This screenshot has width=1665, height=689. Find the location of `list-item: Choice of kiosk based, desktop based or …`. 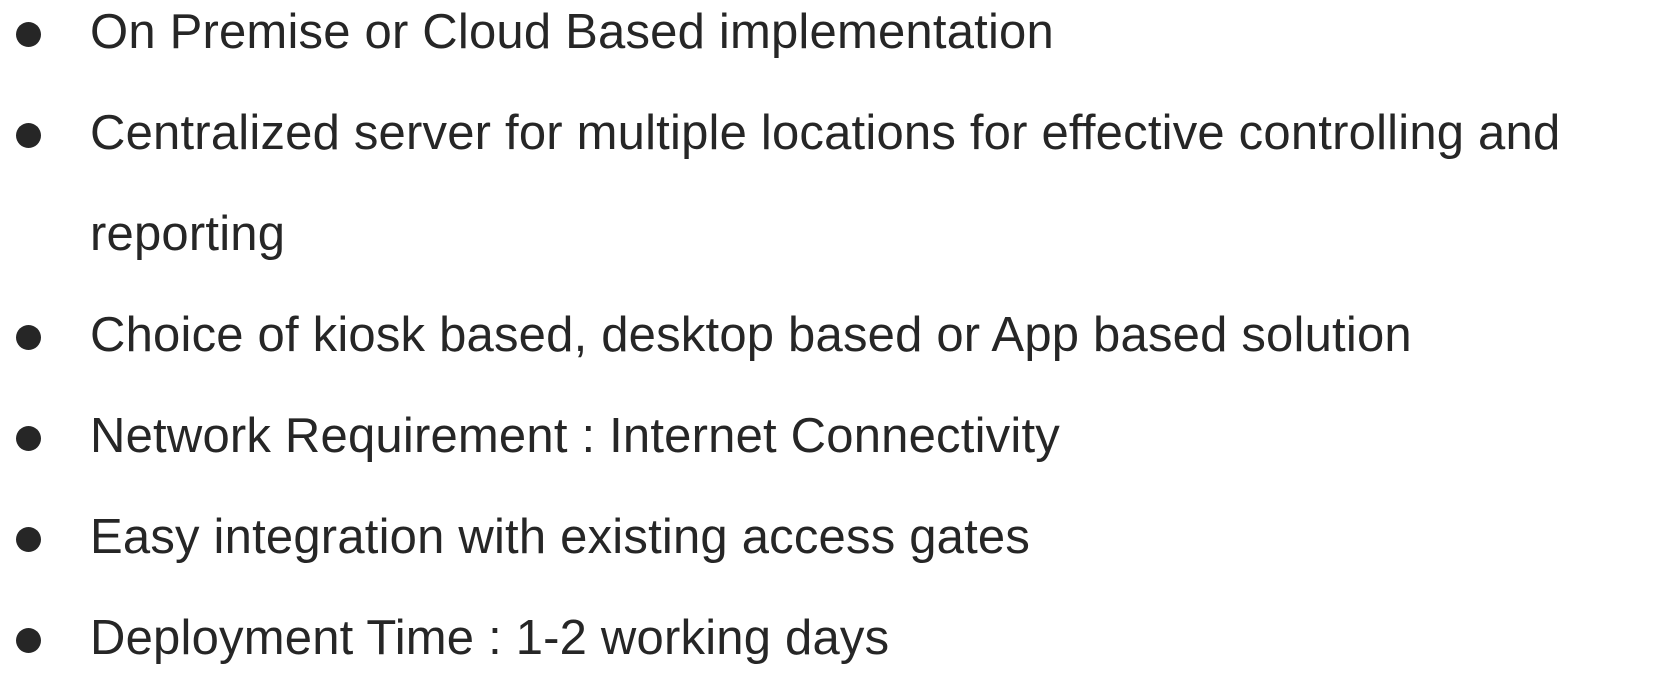

list-item: Choice of kiosk based, desktop based or … is located at coordinates (832, 335).